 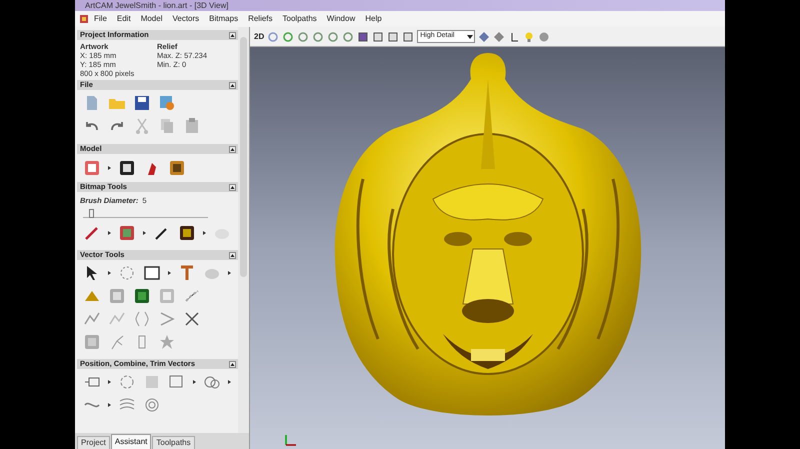 I want to click on menu-item: File, so click(x=100, y=19).